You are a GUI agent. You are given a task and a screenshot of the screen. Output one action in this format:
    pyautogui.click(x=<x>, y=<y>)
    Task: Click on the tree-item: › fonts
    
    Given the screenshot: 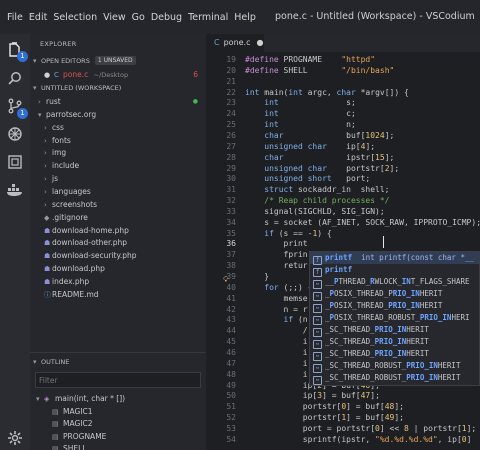 What is the action you would take?
    pyautogui.click(x=118, y=140)
    